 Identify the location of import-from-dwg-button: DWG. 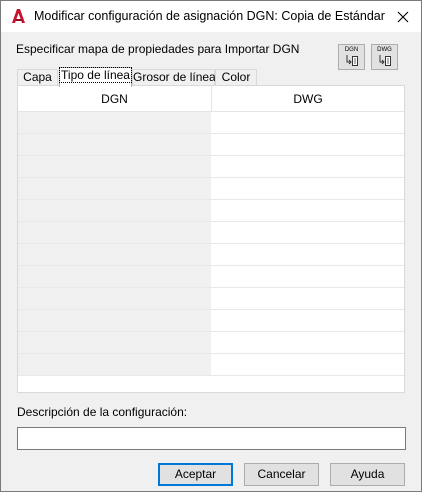
(384, 57).